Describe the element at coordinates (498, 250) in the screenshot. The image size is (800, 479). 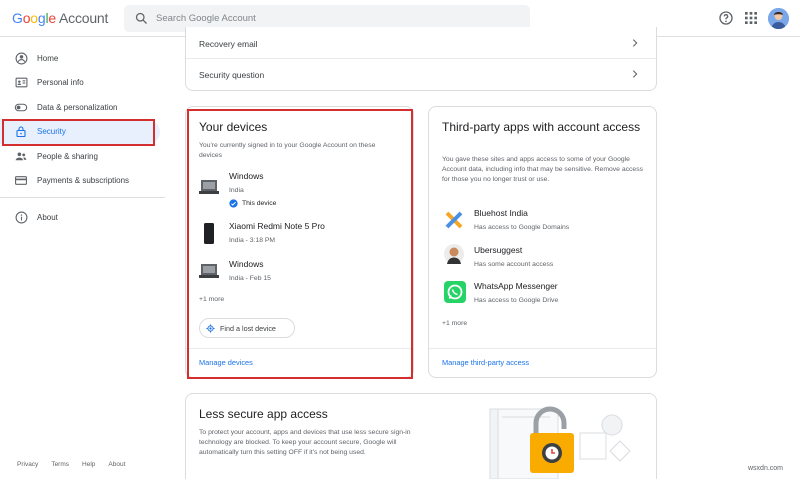
I see `app-name: Ubersuggest` at that location.